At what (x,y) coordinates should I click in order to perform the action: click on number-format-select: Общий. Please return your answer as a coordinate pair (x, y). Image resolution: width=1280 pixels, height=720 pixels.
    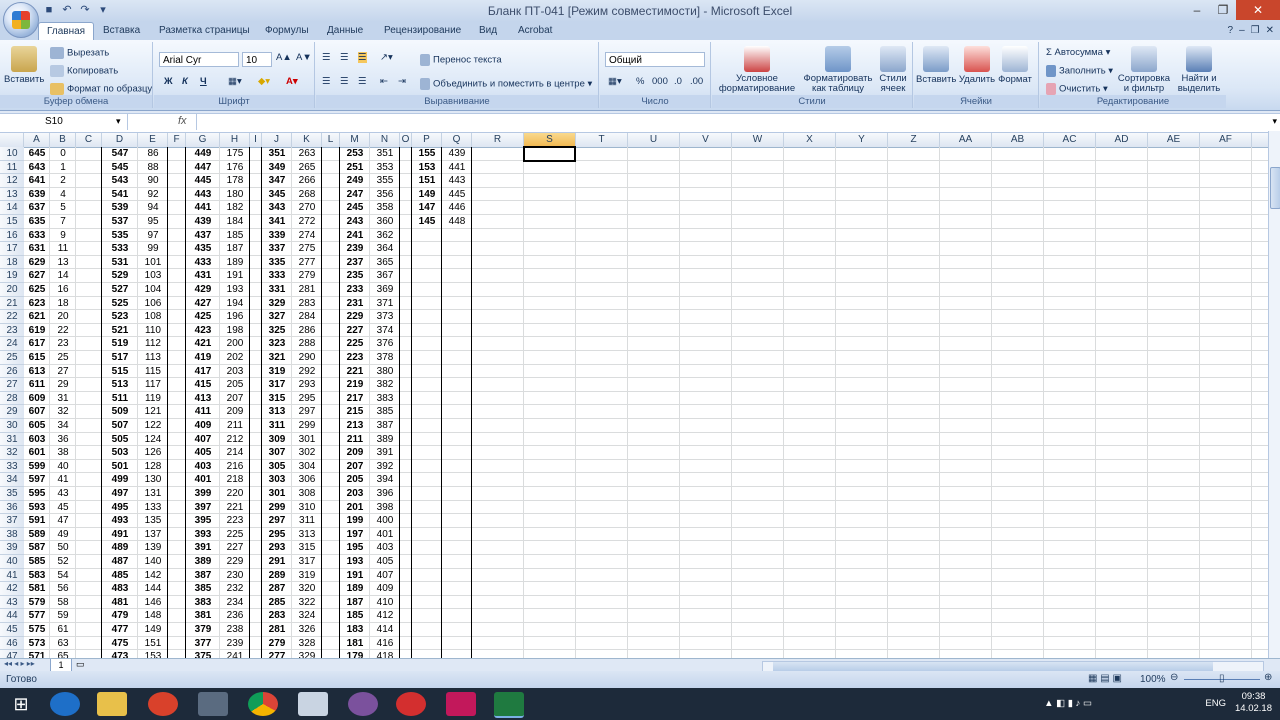
    Looking at the image, I should click on (655, 59).